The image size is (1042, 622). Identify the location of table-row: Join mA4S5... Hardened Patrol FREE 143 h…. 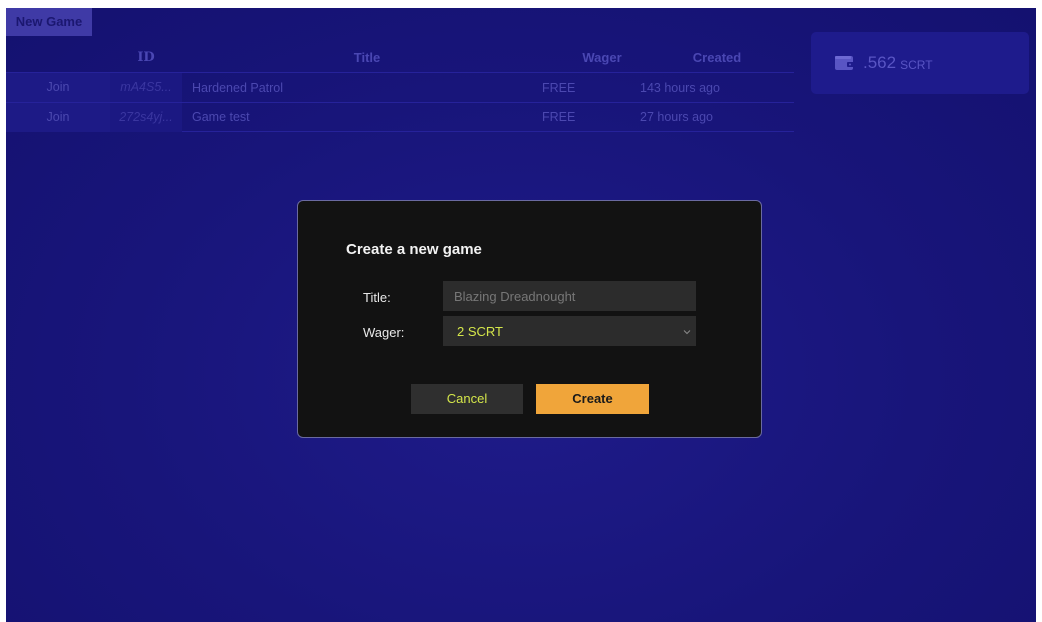
(400, 87).